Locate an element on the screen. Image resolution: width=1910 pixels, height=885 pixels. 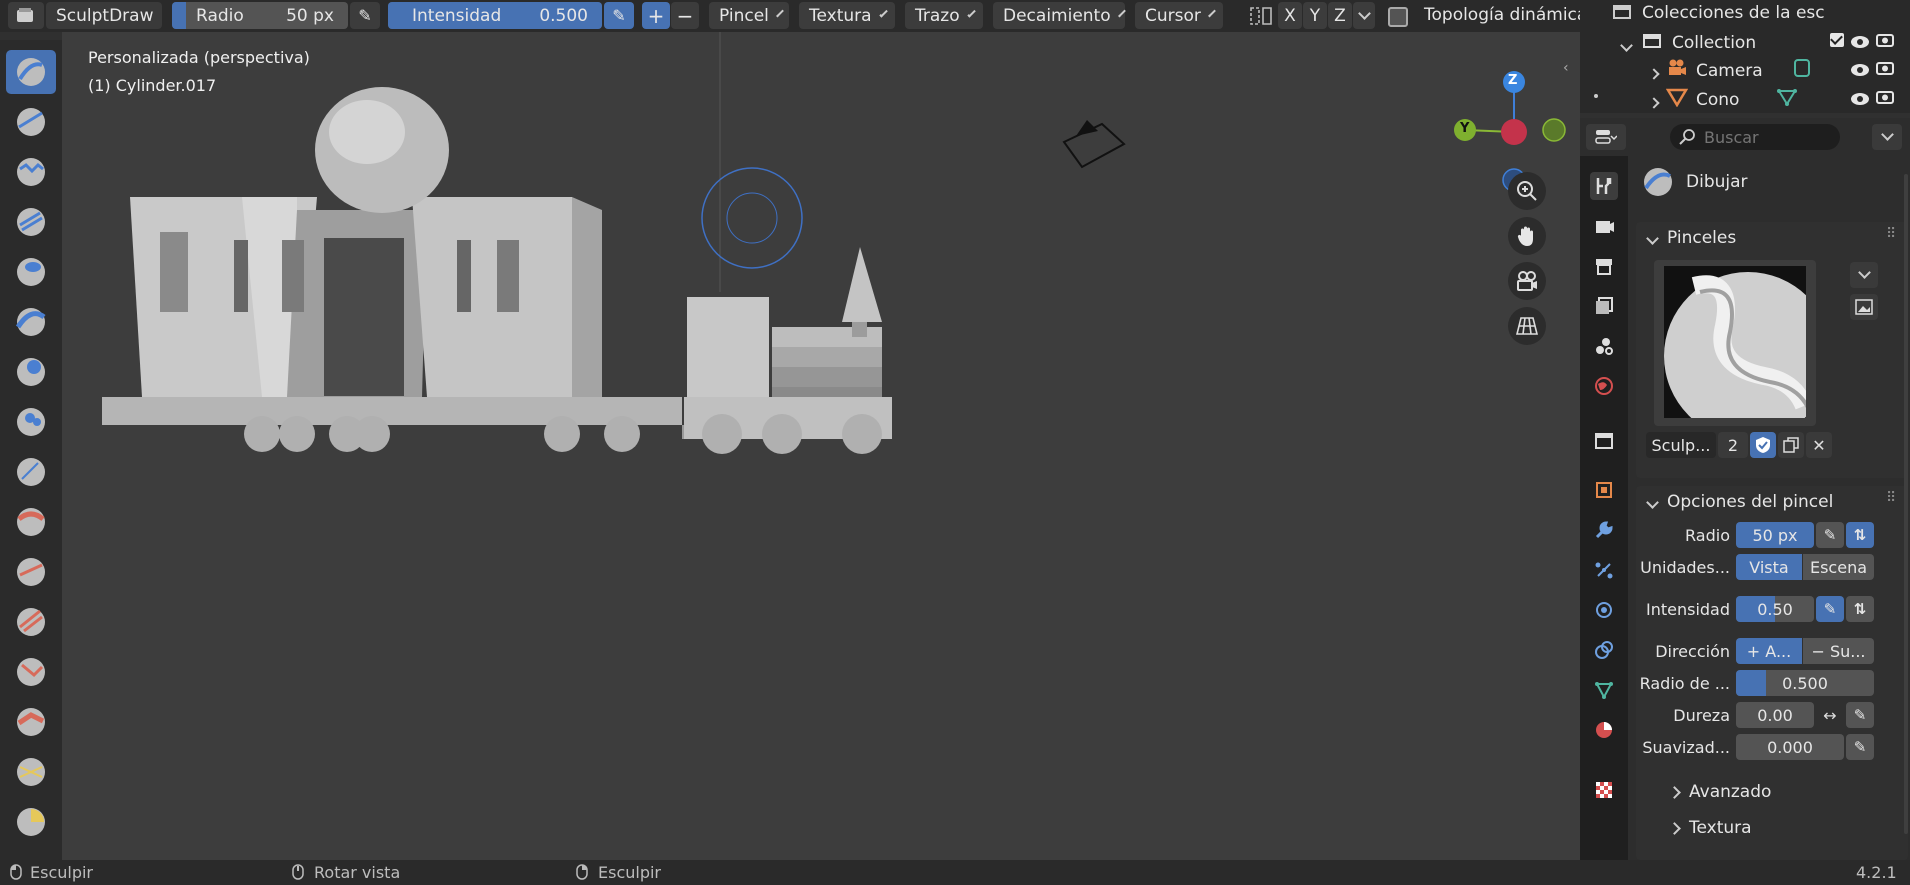
advanced-subpanel-header: Avanzado is located at coordinates (1720, 792).